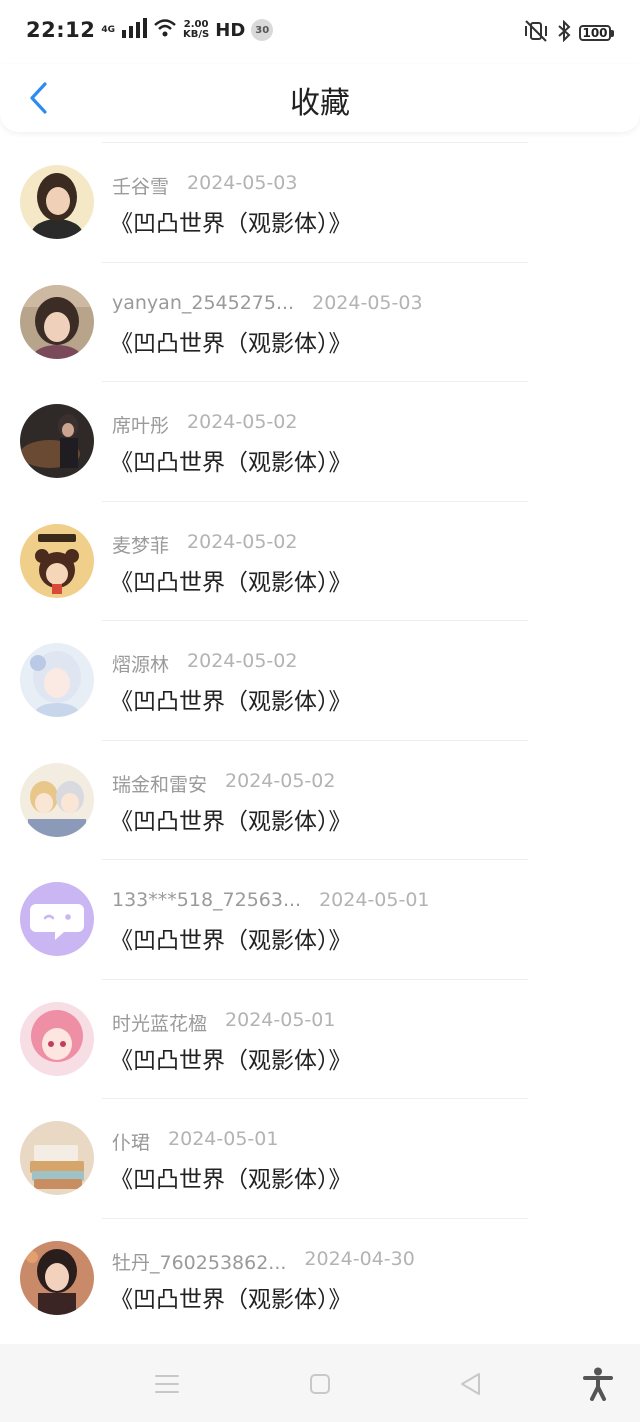  What do you see at coordinates (320, 32) in the screenshot?
I see `status-bar: 22:12 4G 2.00 KB/S HD 30 100` at bounding box center [320, 32].